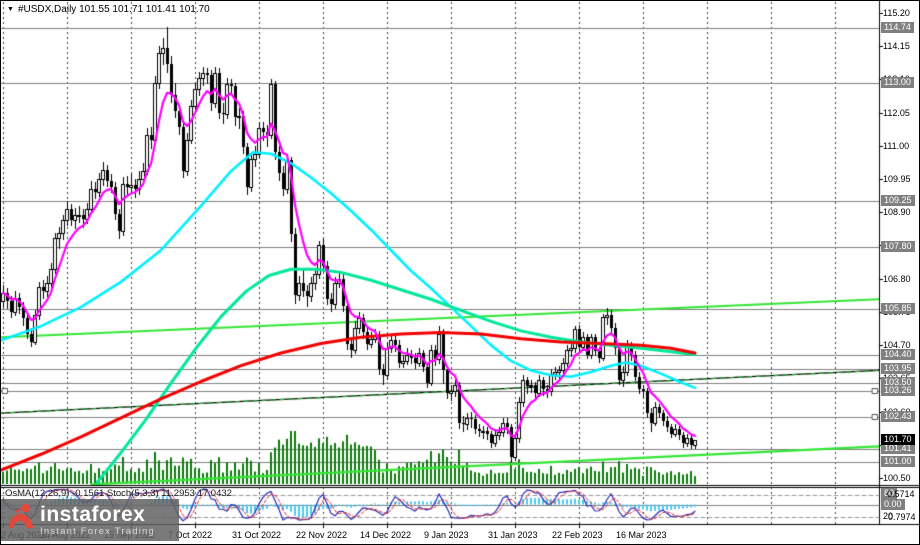 The width and height of the screenshot is (920, 545). What do you see at coordinates (898, 440) in the screenshot?
I see `current-price-label: 101.70` at bounding box center [898, 440].